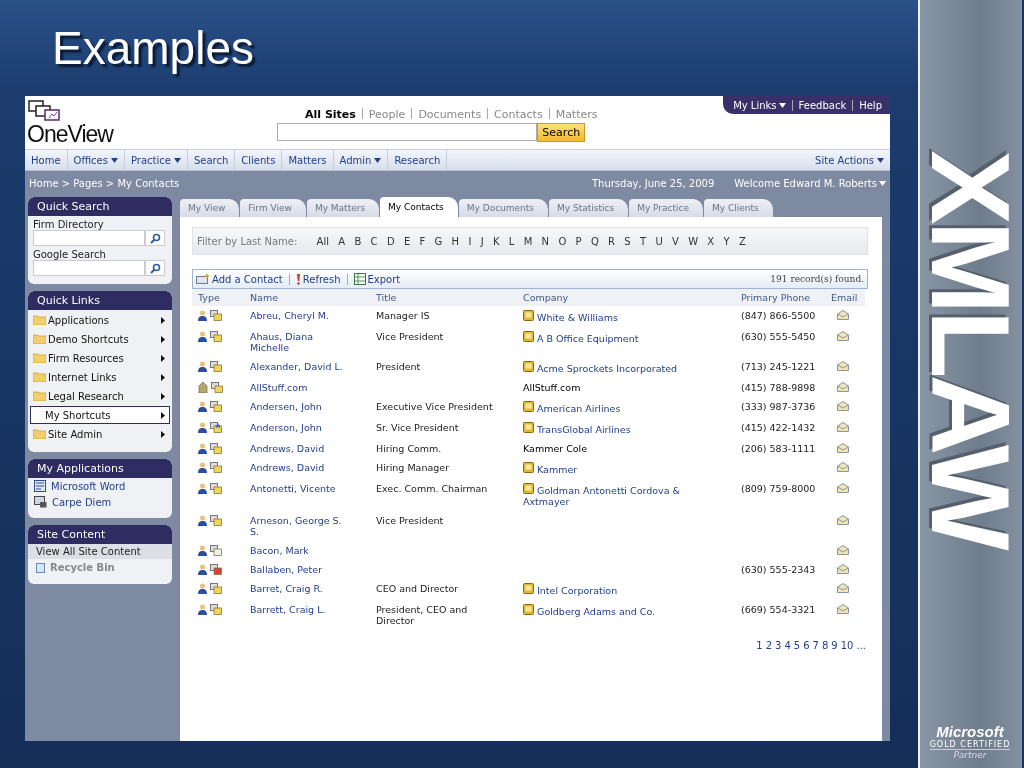  What do you see at coordinates (693, 241) in the screenshot?
I see `letter-link: W` at bounding box center [693, 241].